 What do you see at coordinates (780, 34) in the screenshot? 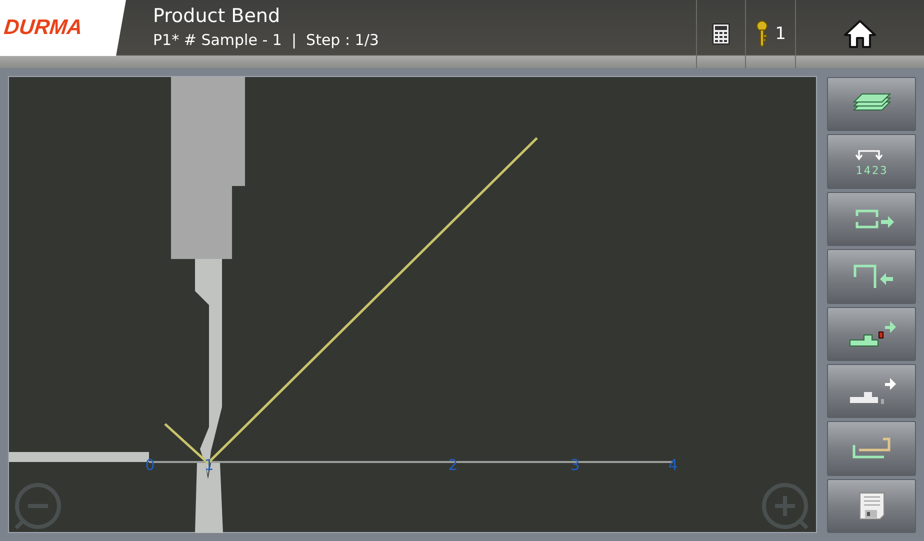
I see `key-count: 1` at bounding box center [780, 34].